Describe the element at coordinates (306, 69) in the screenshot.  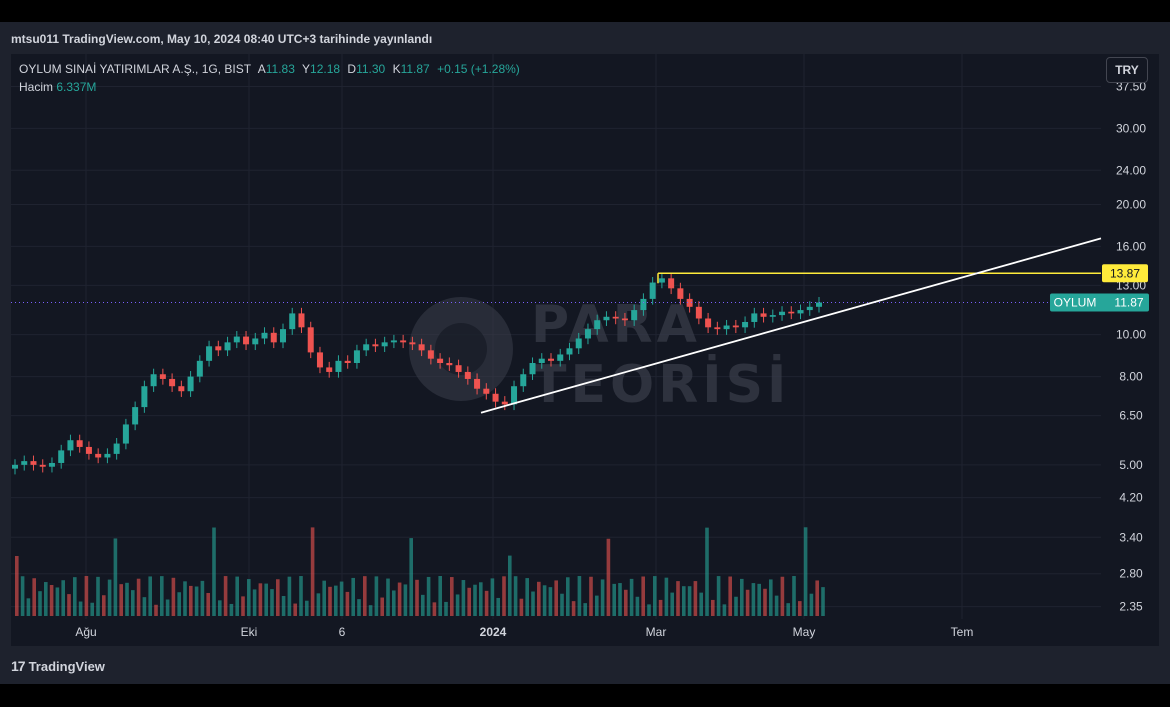
I see `high-label: Y` at that location.